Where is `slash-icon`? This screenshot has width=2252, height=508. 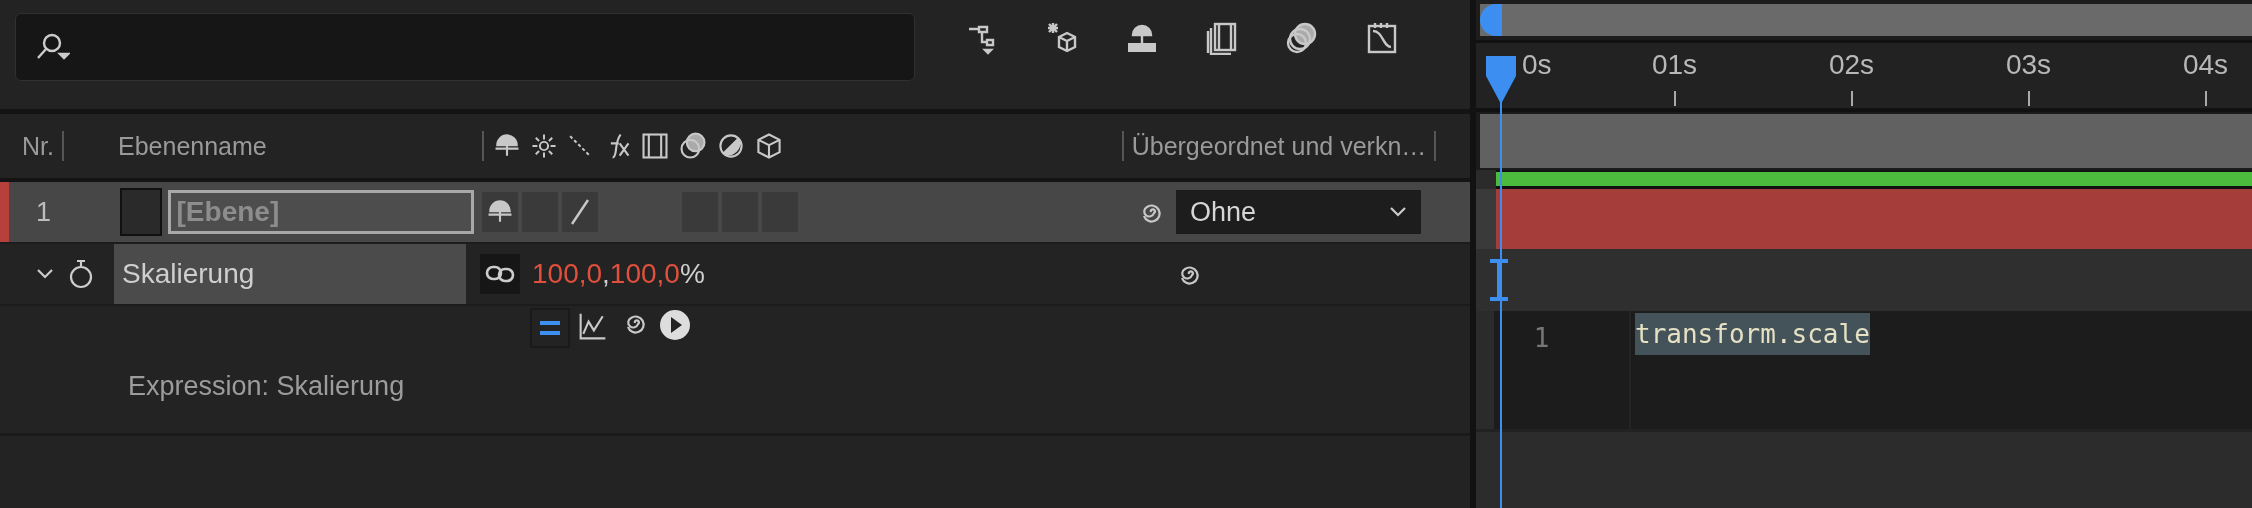
slash-icon is located at coordinates (580, 212).